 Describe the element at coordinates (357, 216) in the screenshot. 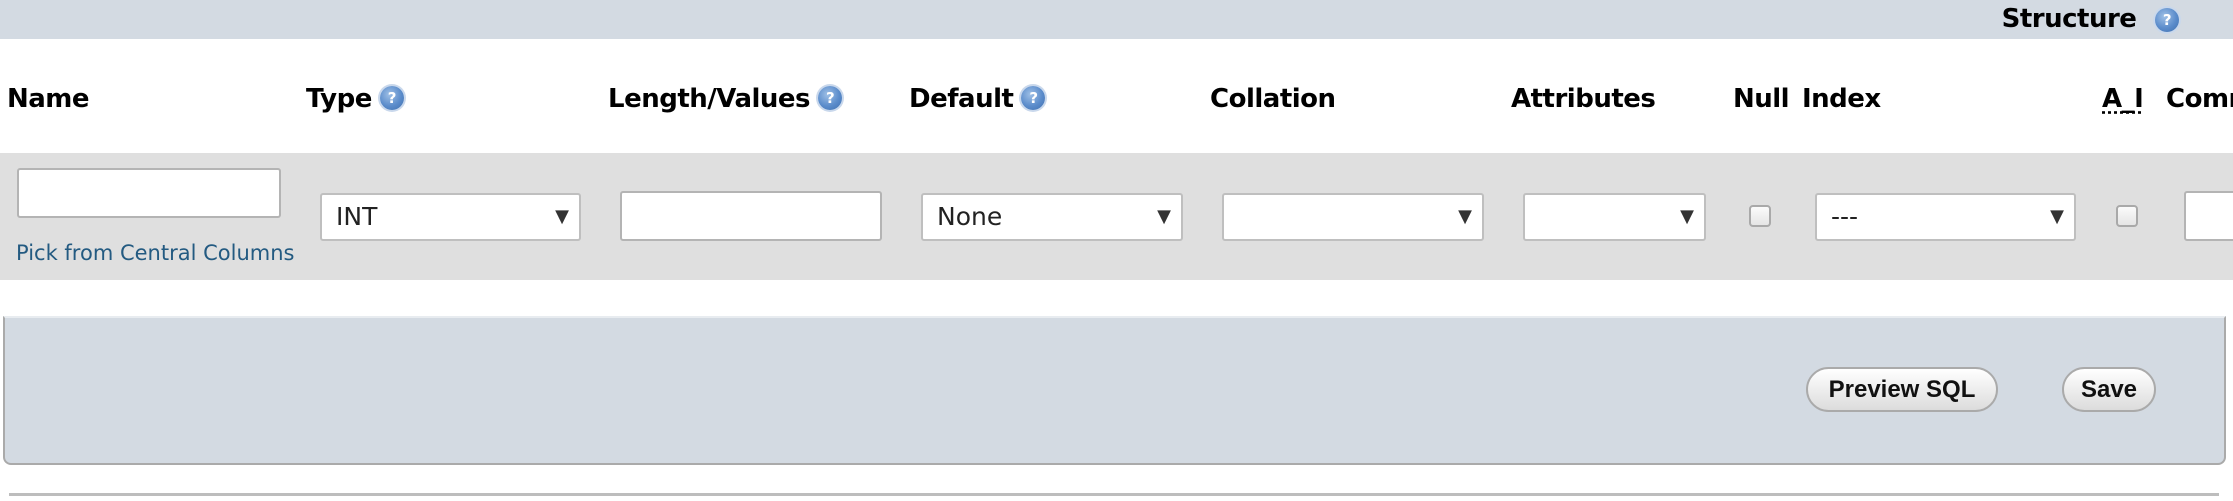

I see `type-select-value: INT` at that location.